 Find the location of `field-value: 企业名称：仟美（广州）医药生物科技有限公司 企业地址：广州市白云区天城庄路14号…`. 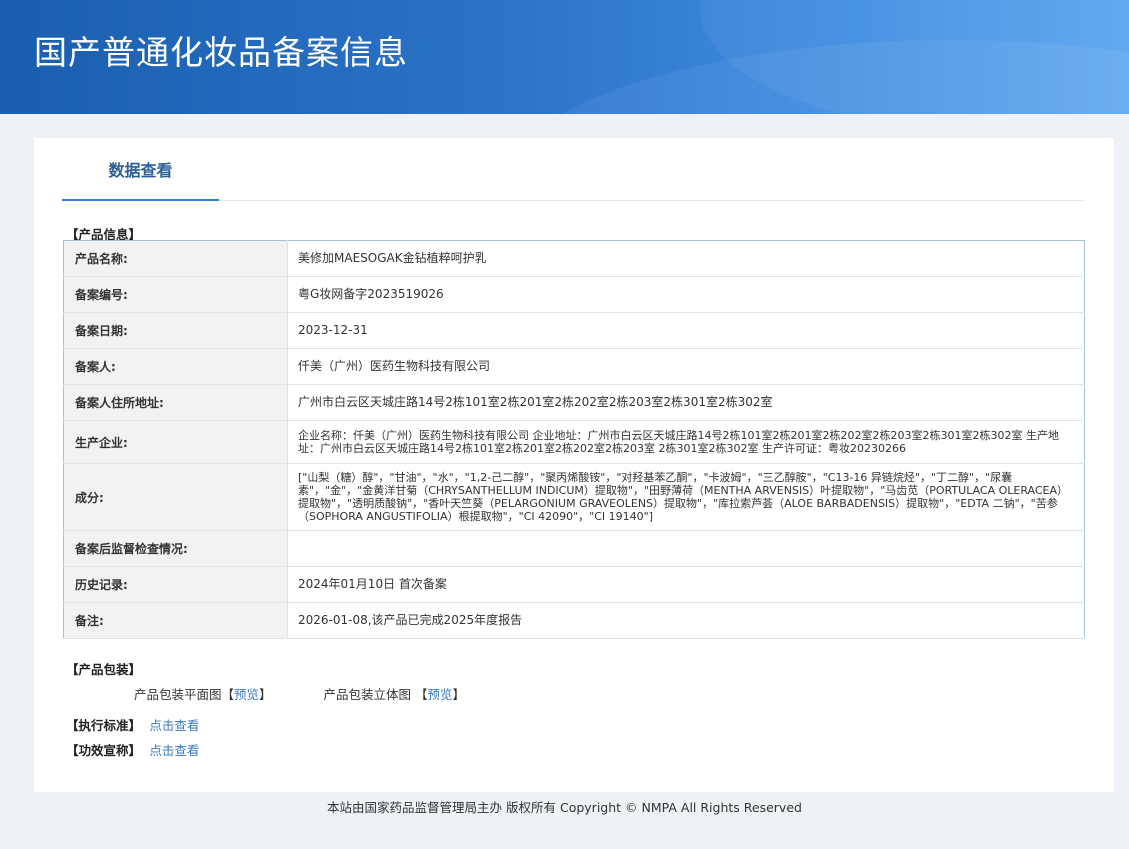

field-value: 企业名称：仟美（广州）医药生物科技有限公司 企业地址：广州市白云区天城庄路14号… is located at coordinates (686, 442).